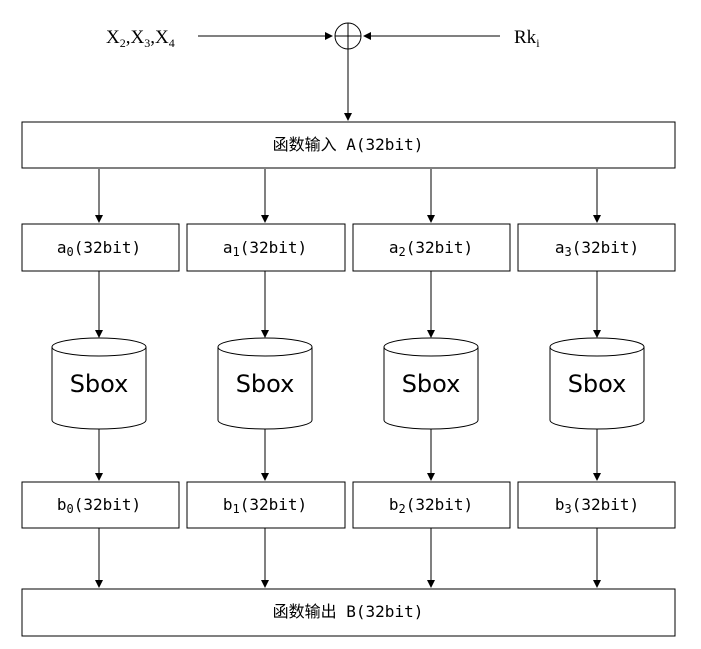 This screenshot has height=649, width=701. I want to click on input-box-label: 函数输入 A(32bit), so click(348, 144).